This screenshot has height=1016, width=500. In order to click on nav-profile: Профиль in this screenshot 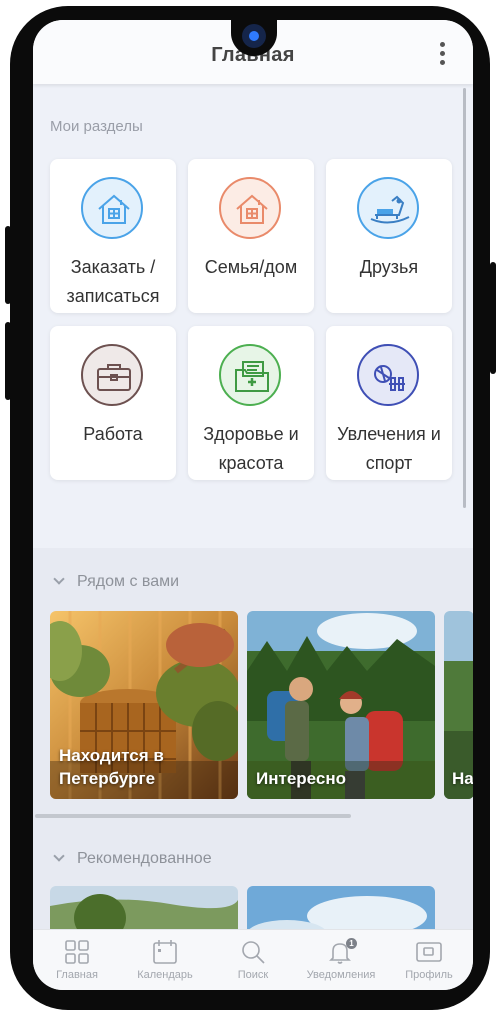, I will do `click(429, 960)`.